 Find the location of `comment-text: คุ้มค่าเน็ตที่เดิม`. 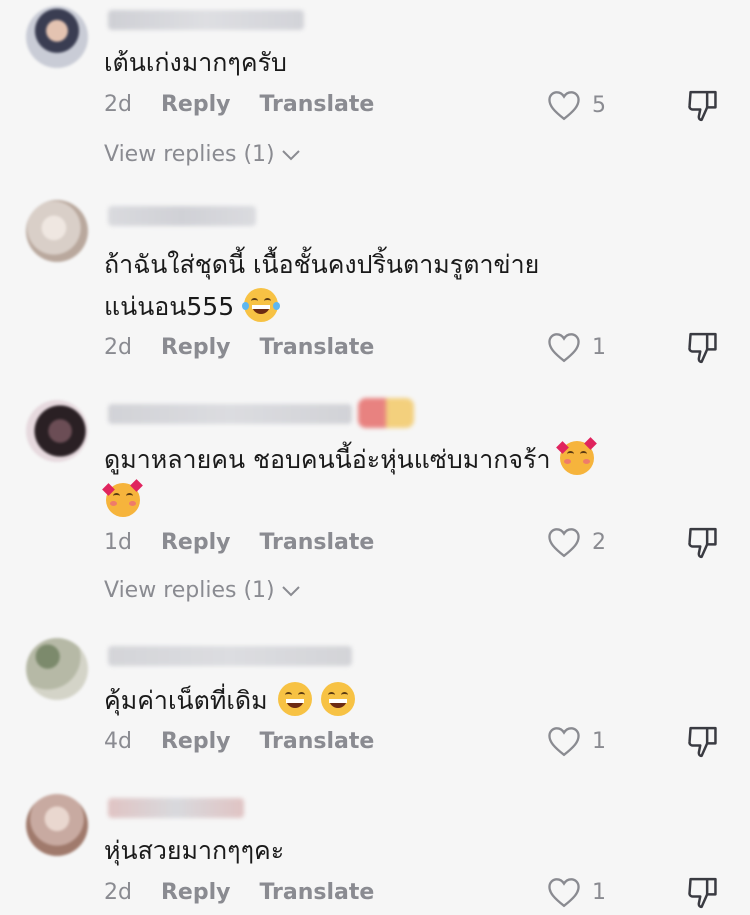

comment-text: คุ้มค่าเน็ตที่เดิม is located at coordinates (230, 701).